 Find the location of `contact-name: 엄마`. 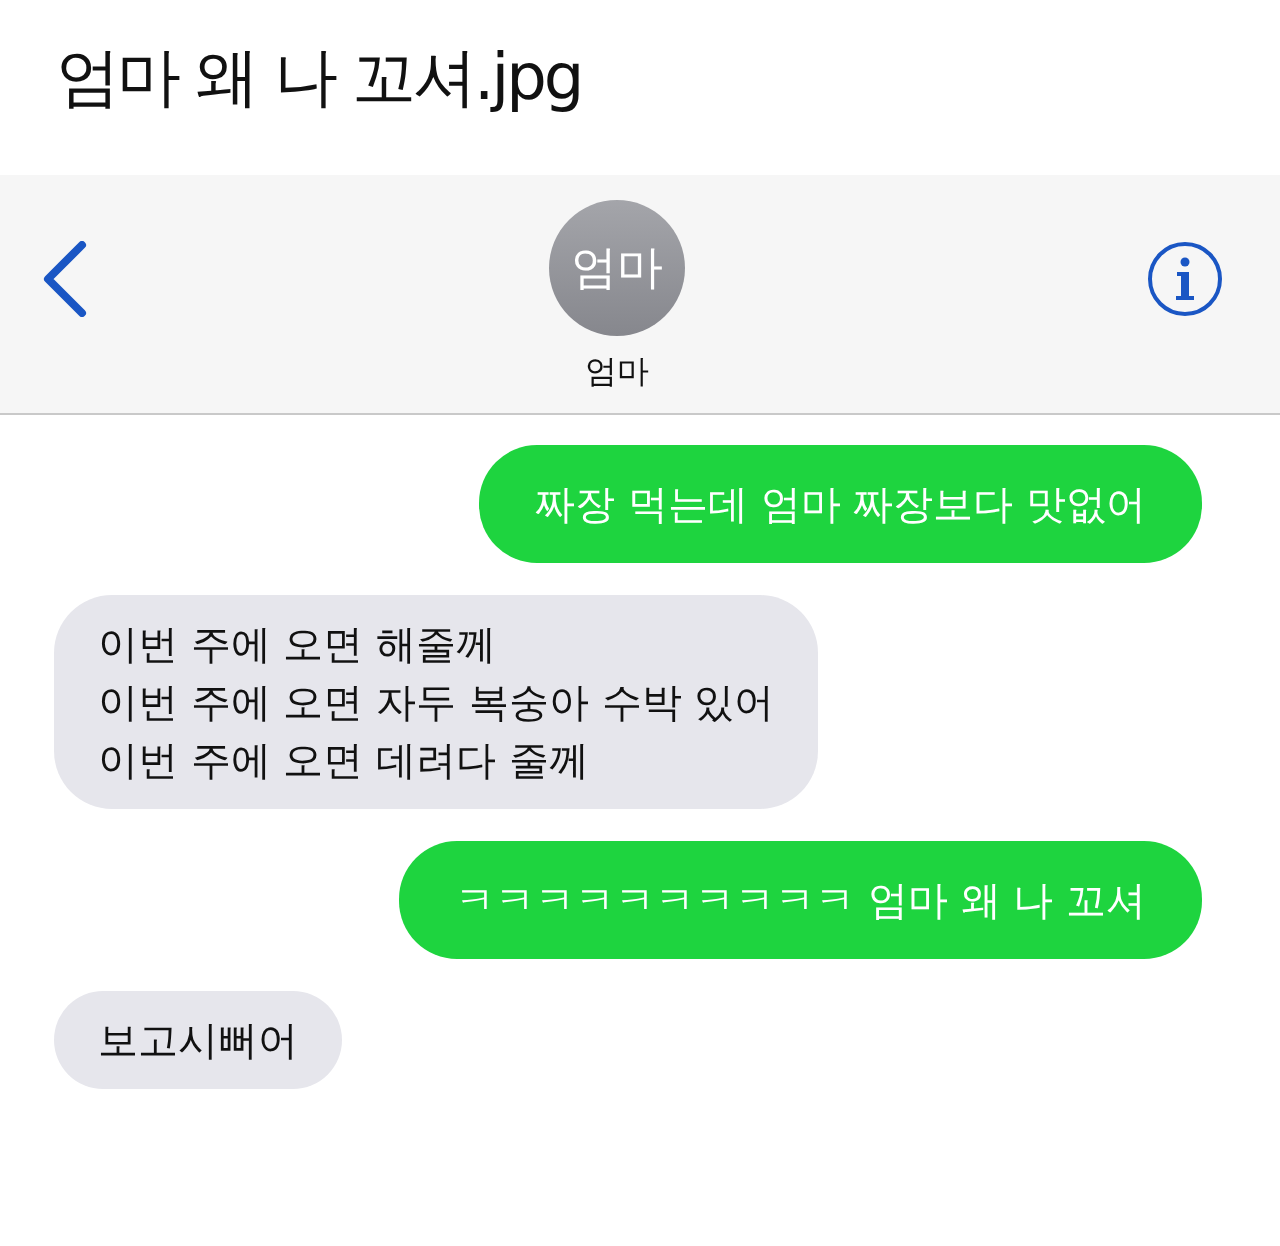

contact-name: 엄마 is located at coordinates (617, 371).